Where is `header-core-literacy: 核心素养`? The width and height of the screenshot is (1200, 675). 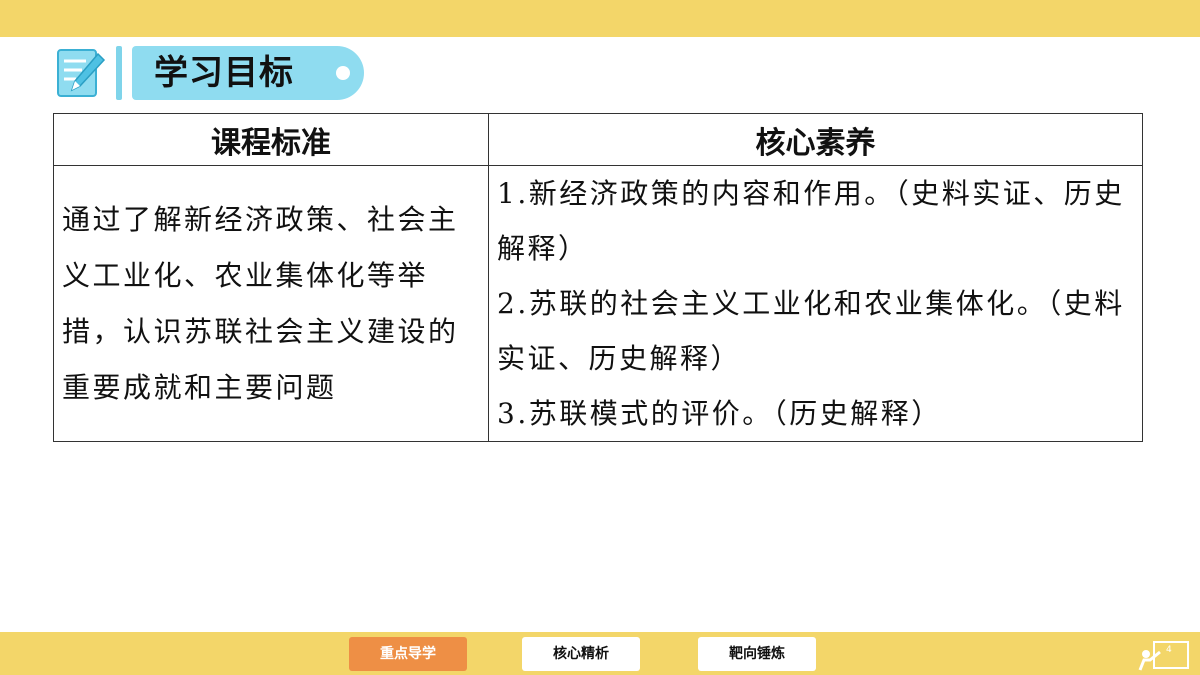 header-core-literacy: 核心素养 is located at coordinates (815, 139).